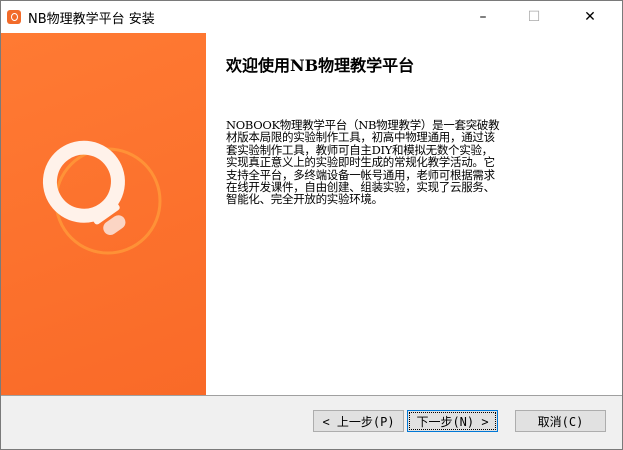 This screenshot has width=623, height=450. What do you see at coordinates (358, 421) in the screenshot?
I see `back-button: < 上一步(P)` at bounding box center [358, 421].